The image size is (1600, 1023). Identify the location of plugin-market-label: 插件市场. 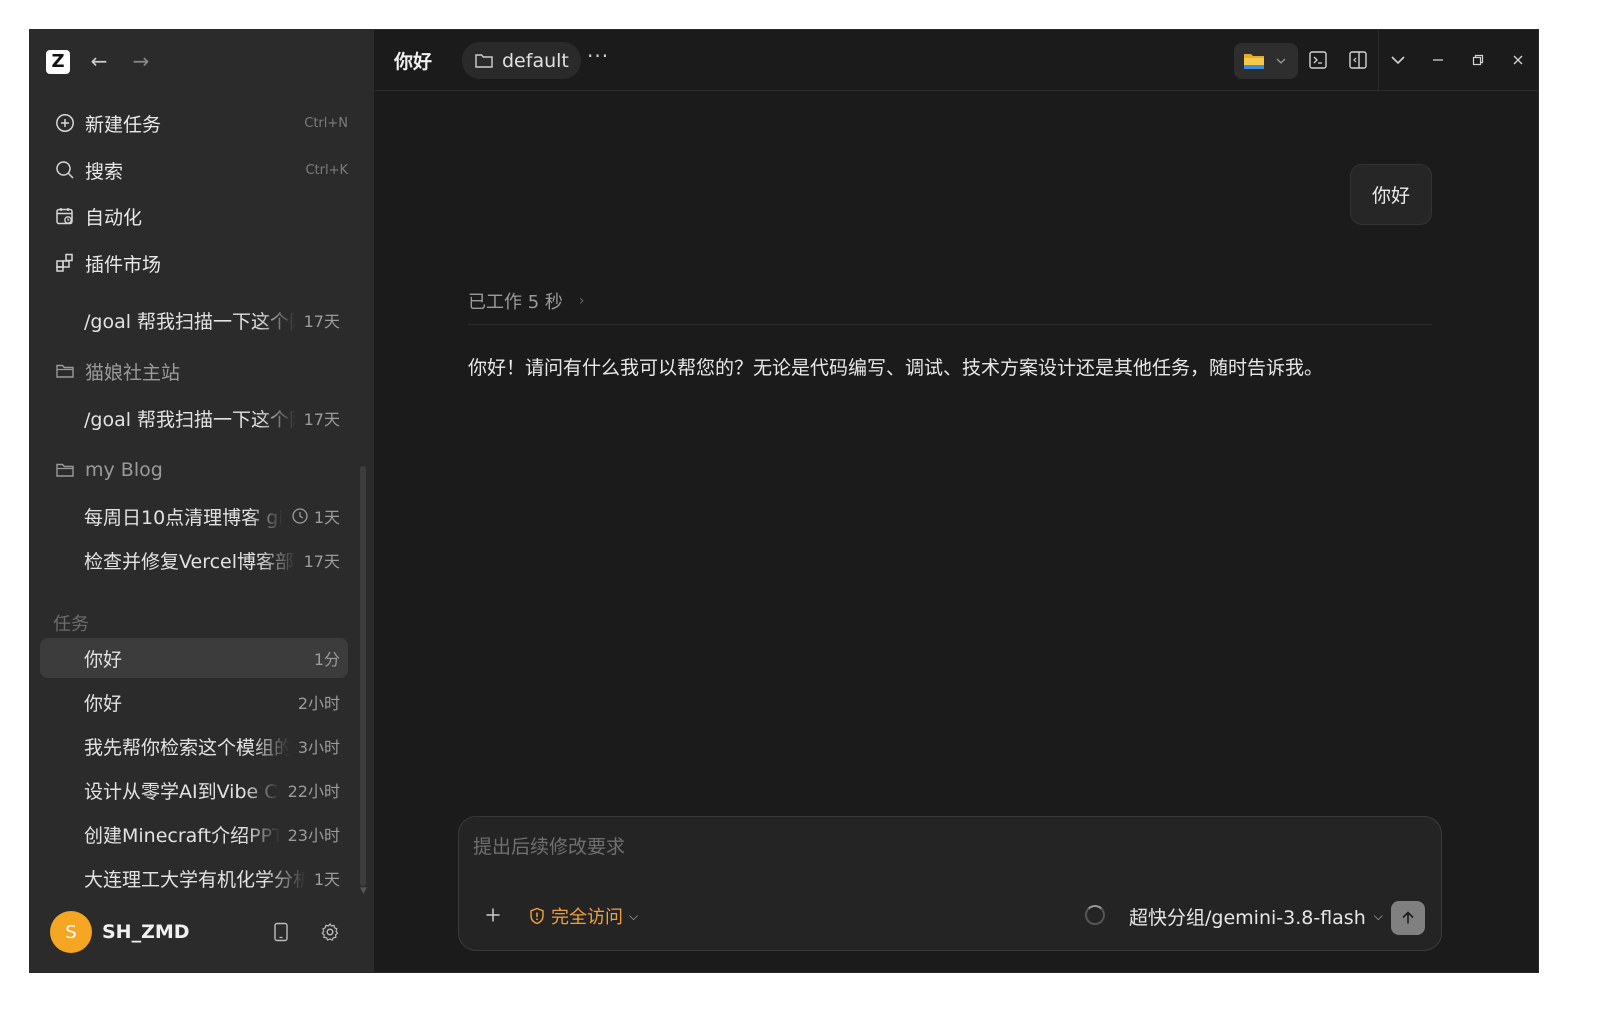
(123, 264).